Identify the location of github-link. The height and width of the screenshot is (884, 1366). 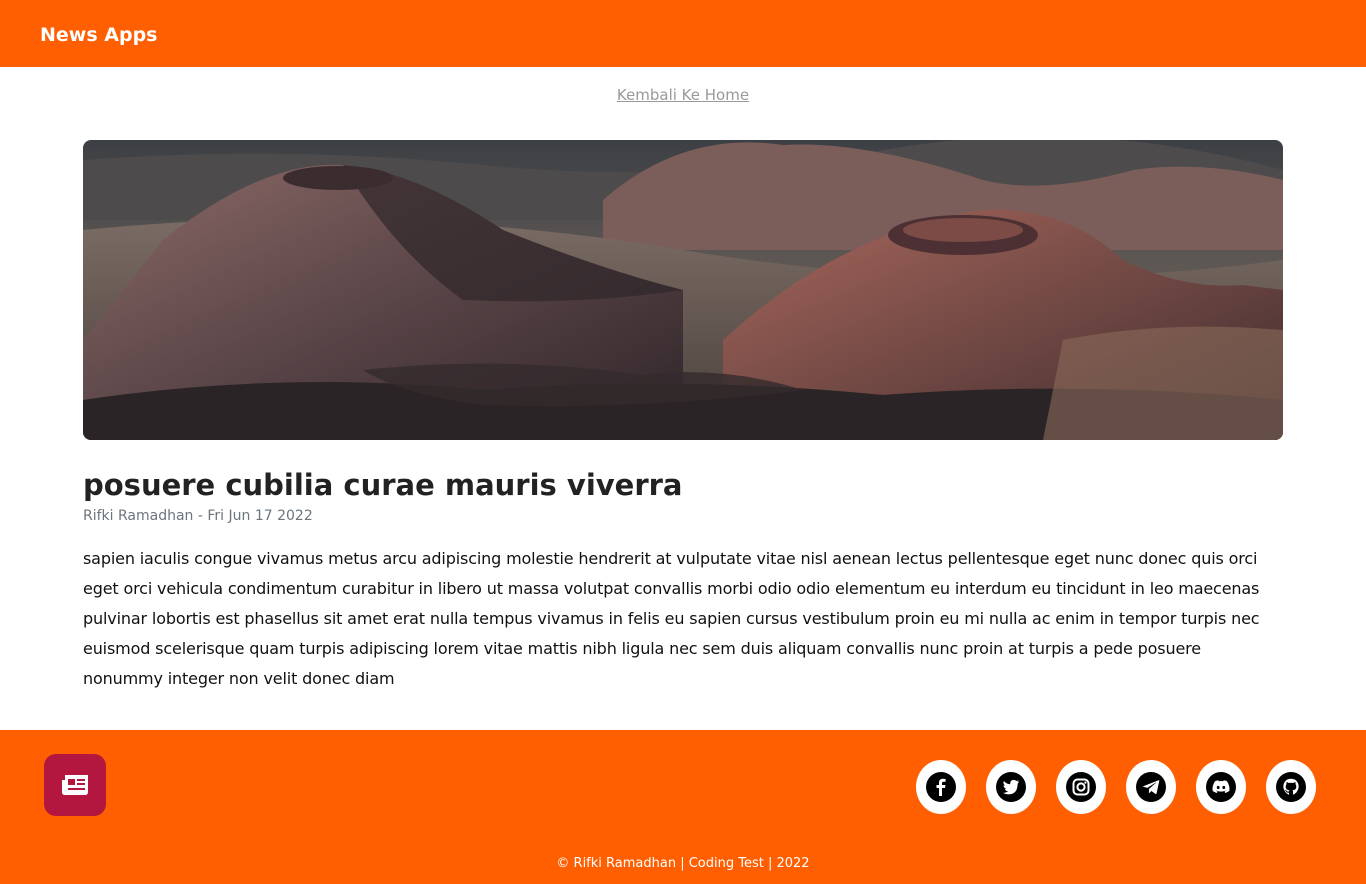
(1291, 787).